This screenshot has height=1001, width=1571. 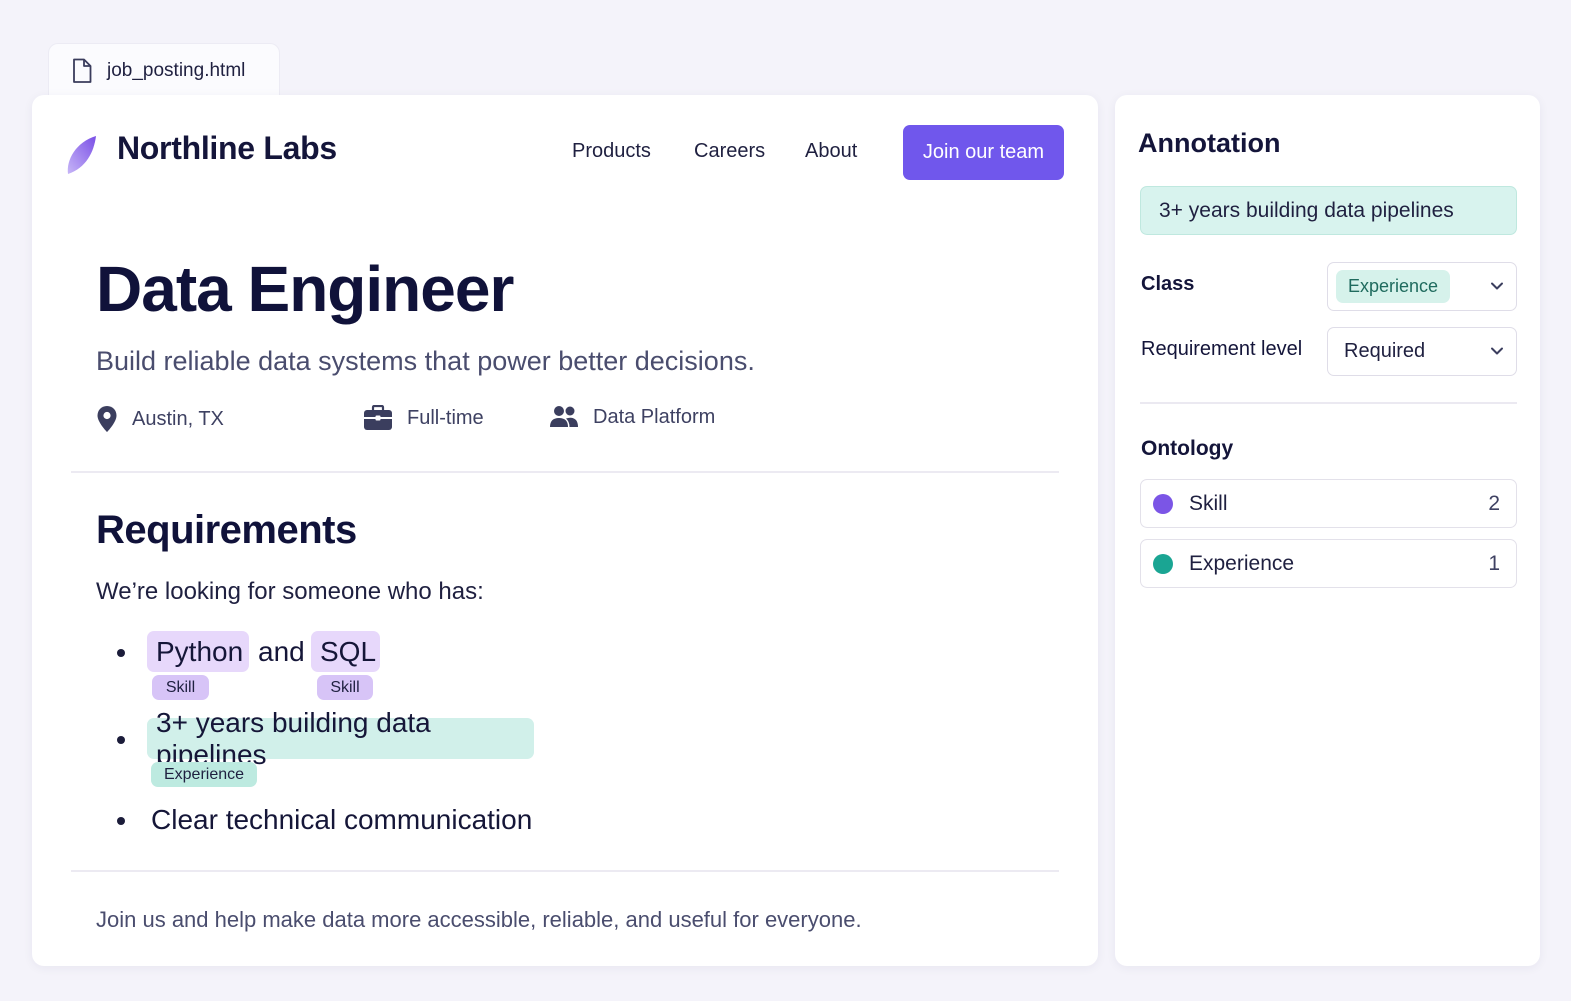 I want to click on file-tab: job_posting.html, so click(x=164, y=70).